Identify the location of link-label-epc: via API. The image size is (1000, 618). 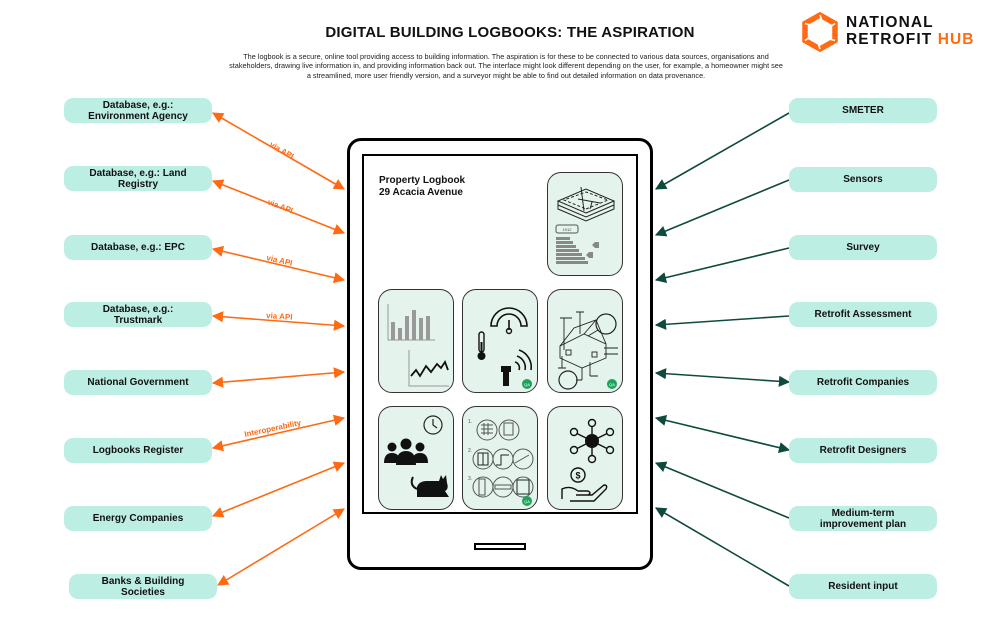
(280, 260).